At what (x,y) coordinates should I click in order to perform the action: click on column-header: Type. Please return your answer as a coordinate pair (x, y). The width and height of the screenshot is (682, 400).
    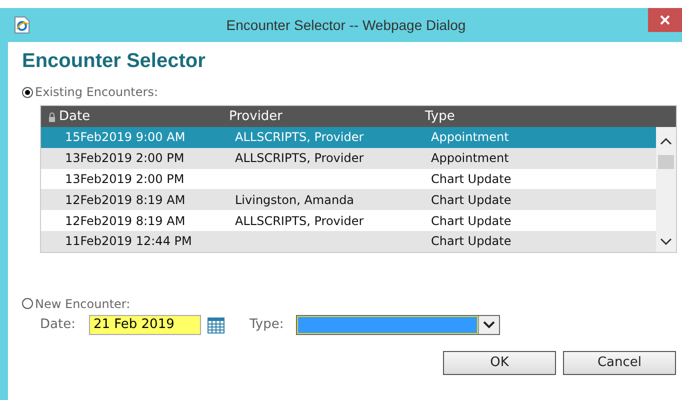
    Looking at the image, I should click on (525, 116).